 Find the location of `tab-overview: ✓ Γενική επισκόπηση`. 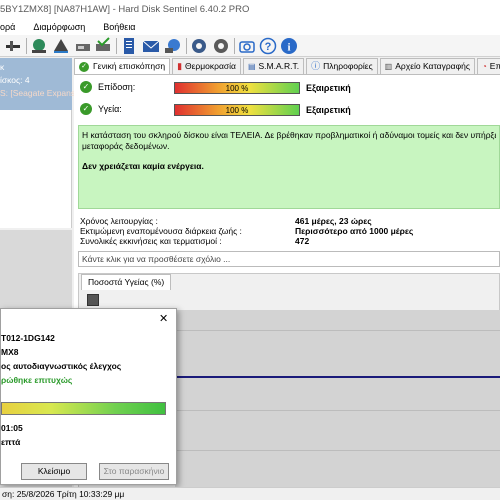

tab-overview: ✓ Γενική επισκόπηση is located at coordinates (122, 66).